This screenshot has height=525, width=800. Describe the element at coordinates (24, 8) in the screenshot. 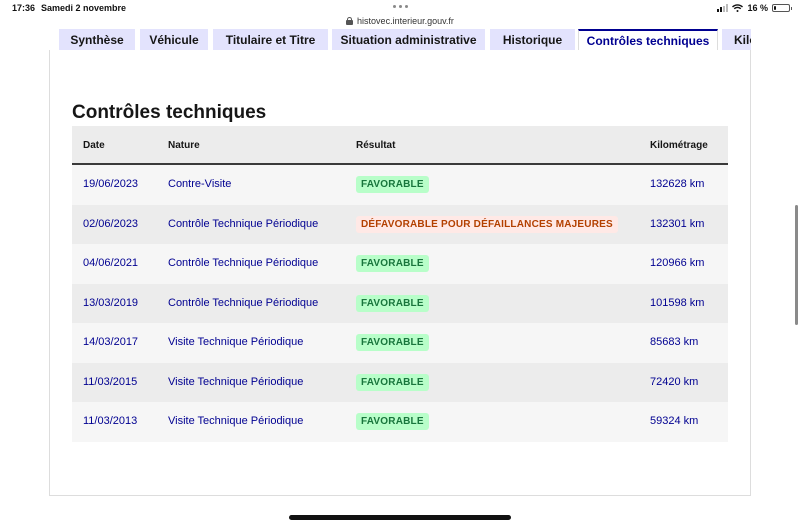

I see `status-time: 17:36` at that location.